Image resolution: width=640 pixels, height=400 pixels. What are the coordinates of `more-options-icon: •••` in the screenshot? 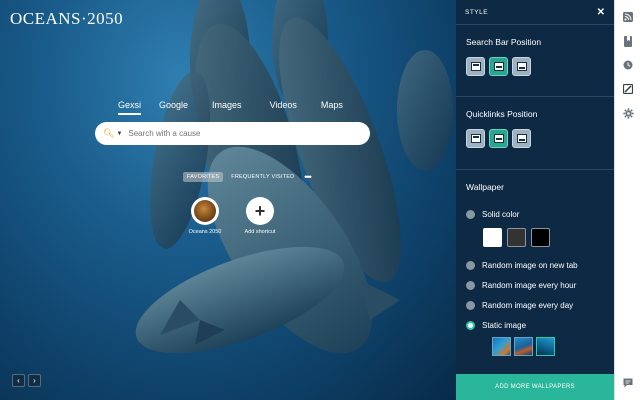 It's located at (308, 177).